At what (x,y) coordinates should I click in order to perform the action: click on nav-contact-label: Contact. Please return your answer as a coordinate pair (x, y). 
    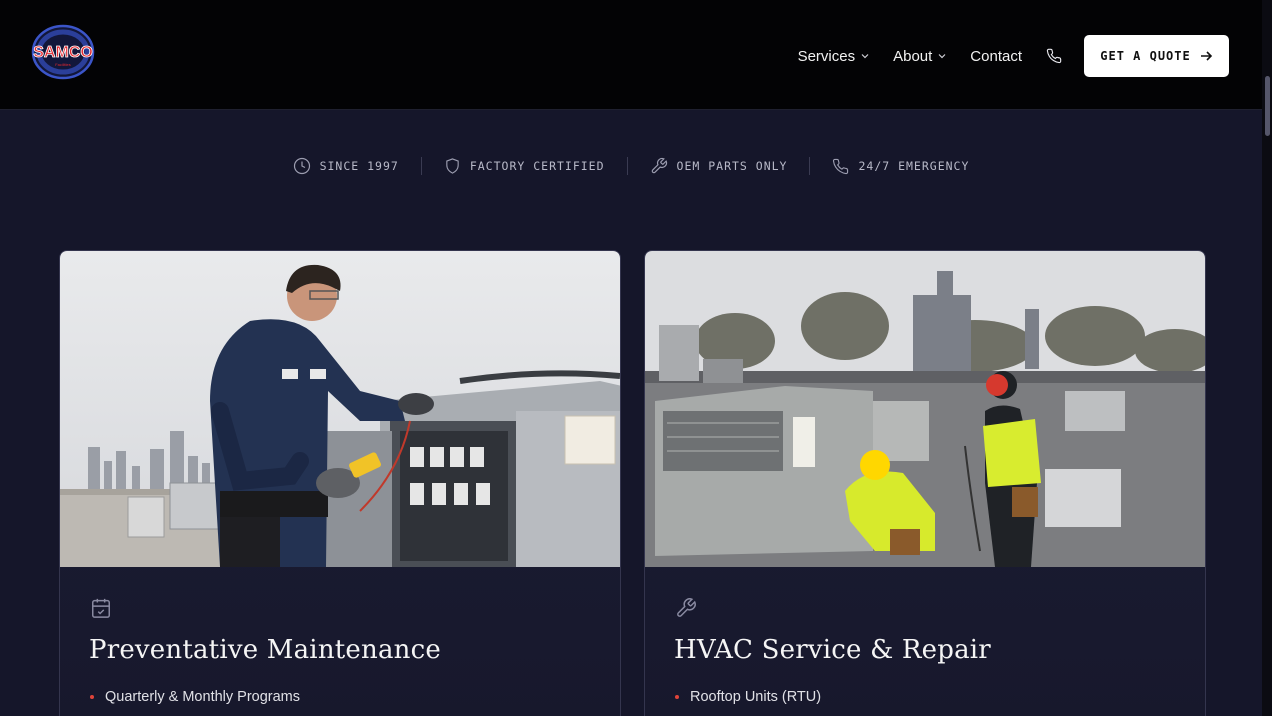
    Looking at the image, I should click on (996, 56).